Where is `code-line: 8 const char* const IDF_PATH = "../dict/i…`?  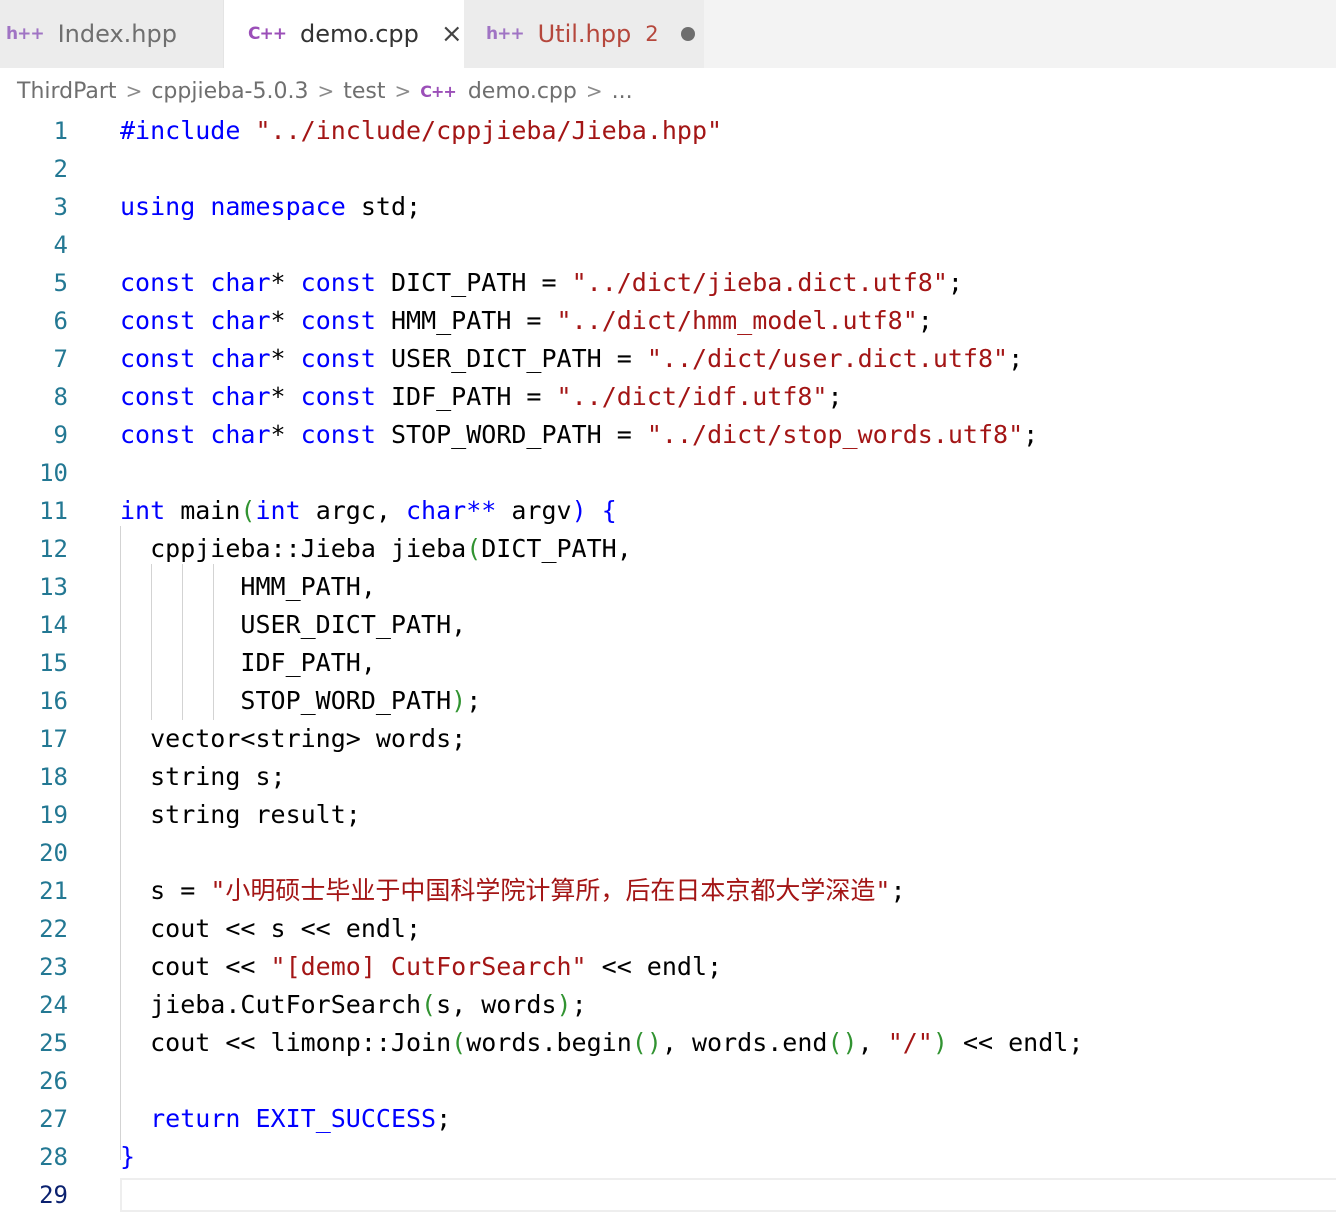
code-line: 8 const char* const IDF_PATH = "../dict/i… is located at coordinates (668, 397).